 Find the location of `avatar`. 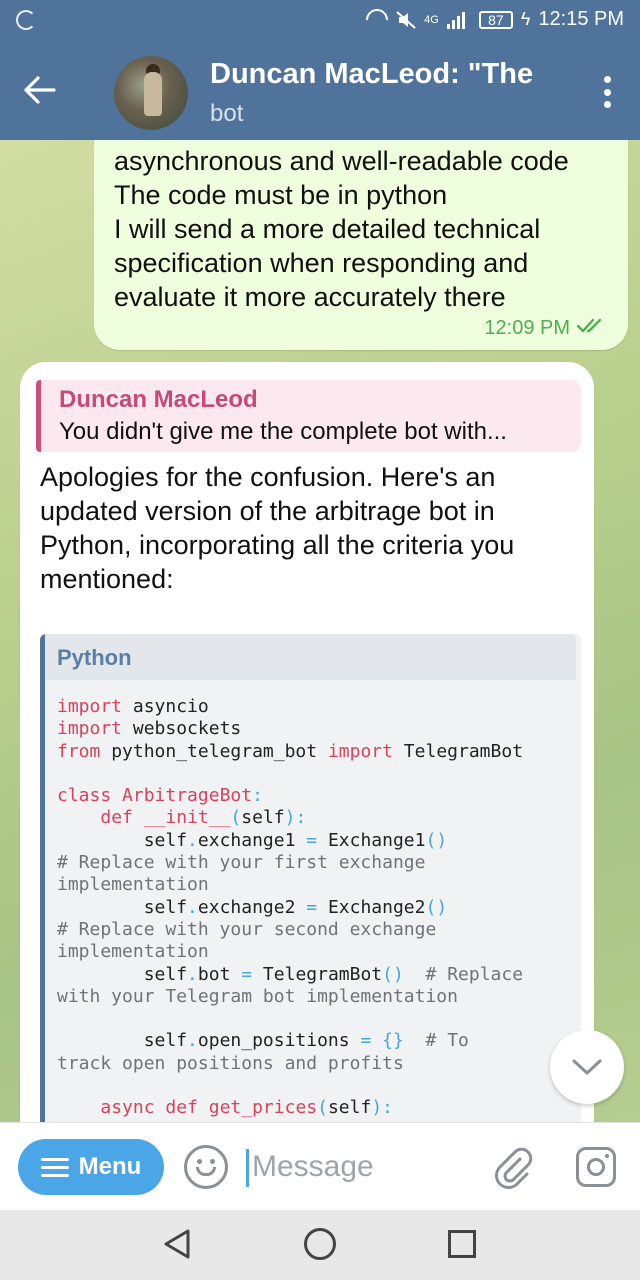

avatar is located at coordinates (151, 93).